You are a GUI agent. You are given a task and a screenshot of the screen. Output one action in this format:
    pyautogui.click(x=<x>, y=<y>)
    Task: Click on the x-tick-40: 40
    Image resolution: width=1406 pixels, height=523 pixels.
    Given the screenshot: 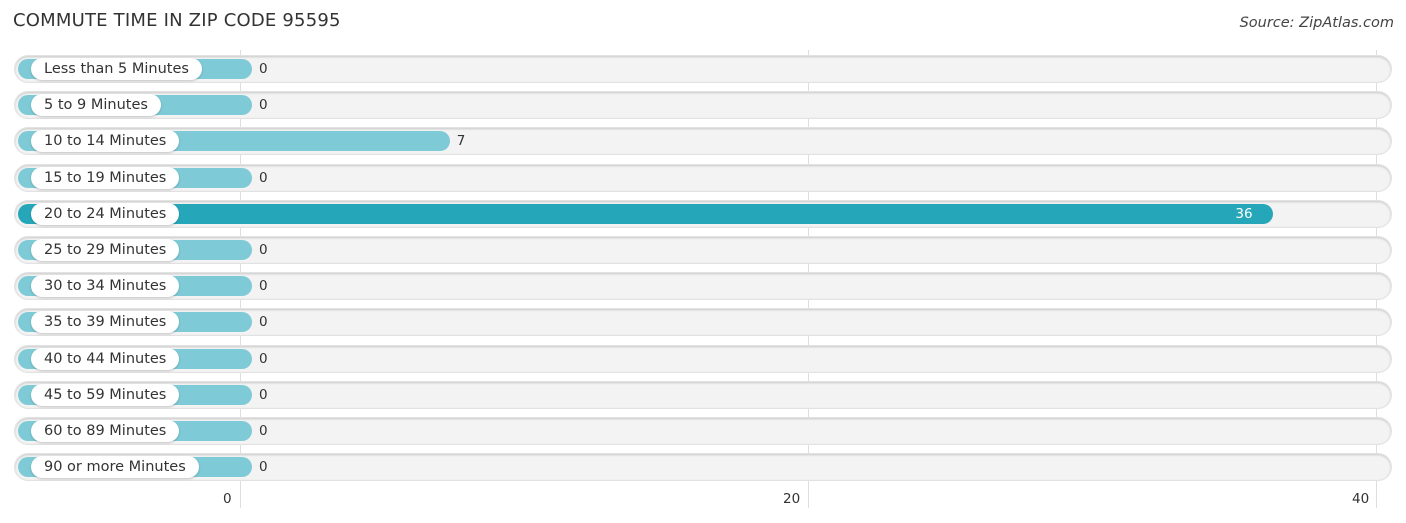 What is the action you would take?
    pyautogui.click(x=1361, y=499)
    